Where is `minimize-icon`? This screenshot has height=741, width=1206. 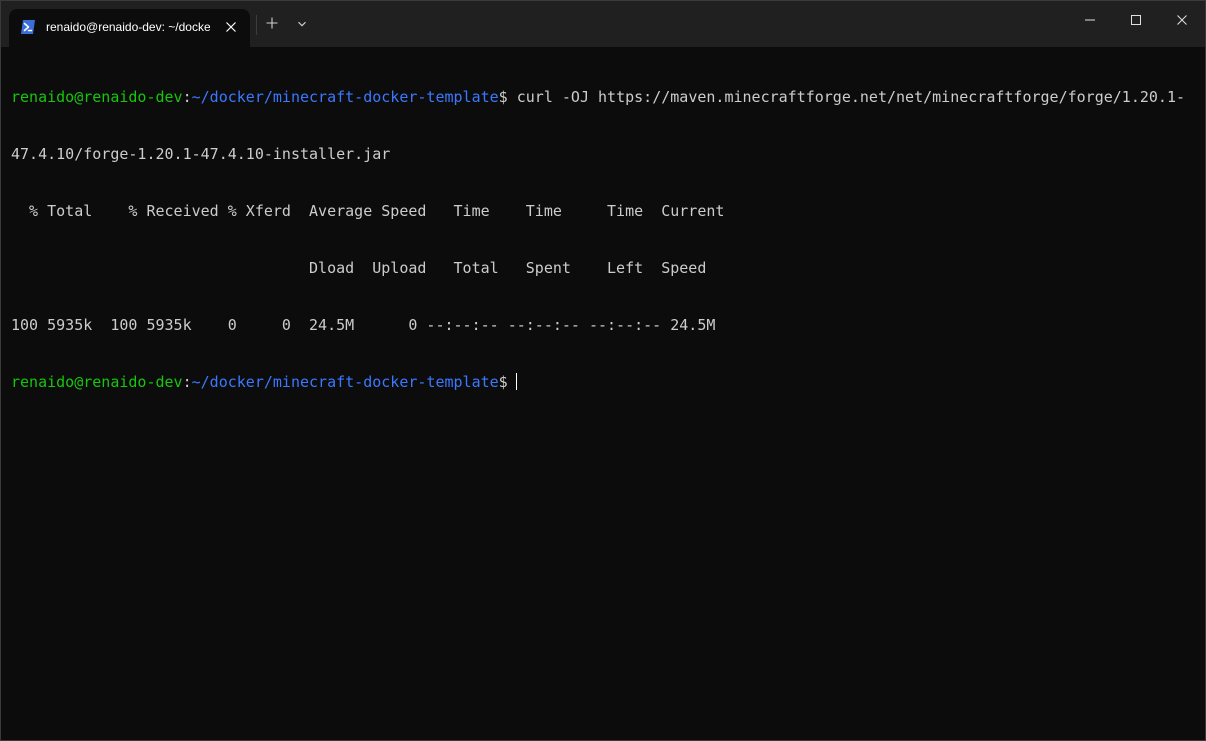
minimize-icon is located at coordinates (1090, 21).